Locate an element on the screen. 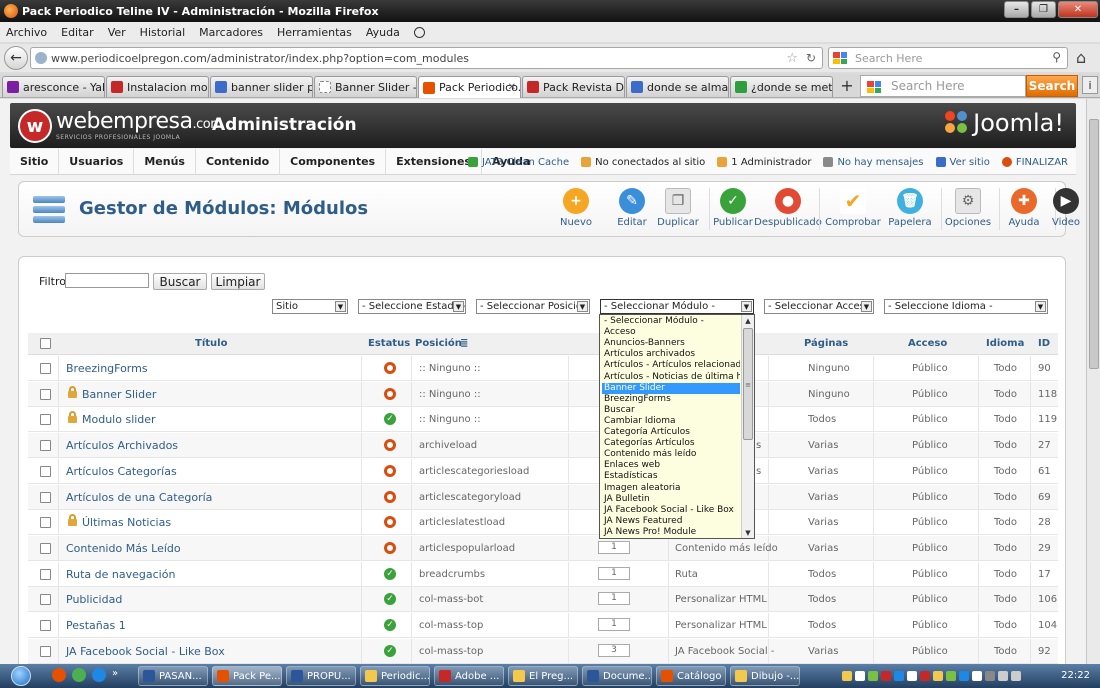 This screenshot has width=1100, height=688. module-select: - Seleccionar Módulo - ▼ is located at coordinates (677, 306).